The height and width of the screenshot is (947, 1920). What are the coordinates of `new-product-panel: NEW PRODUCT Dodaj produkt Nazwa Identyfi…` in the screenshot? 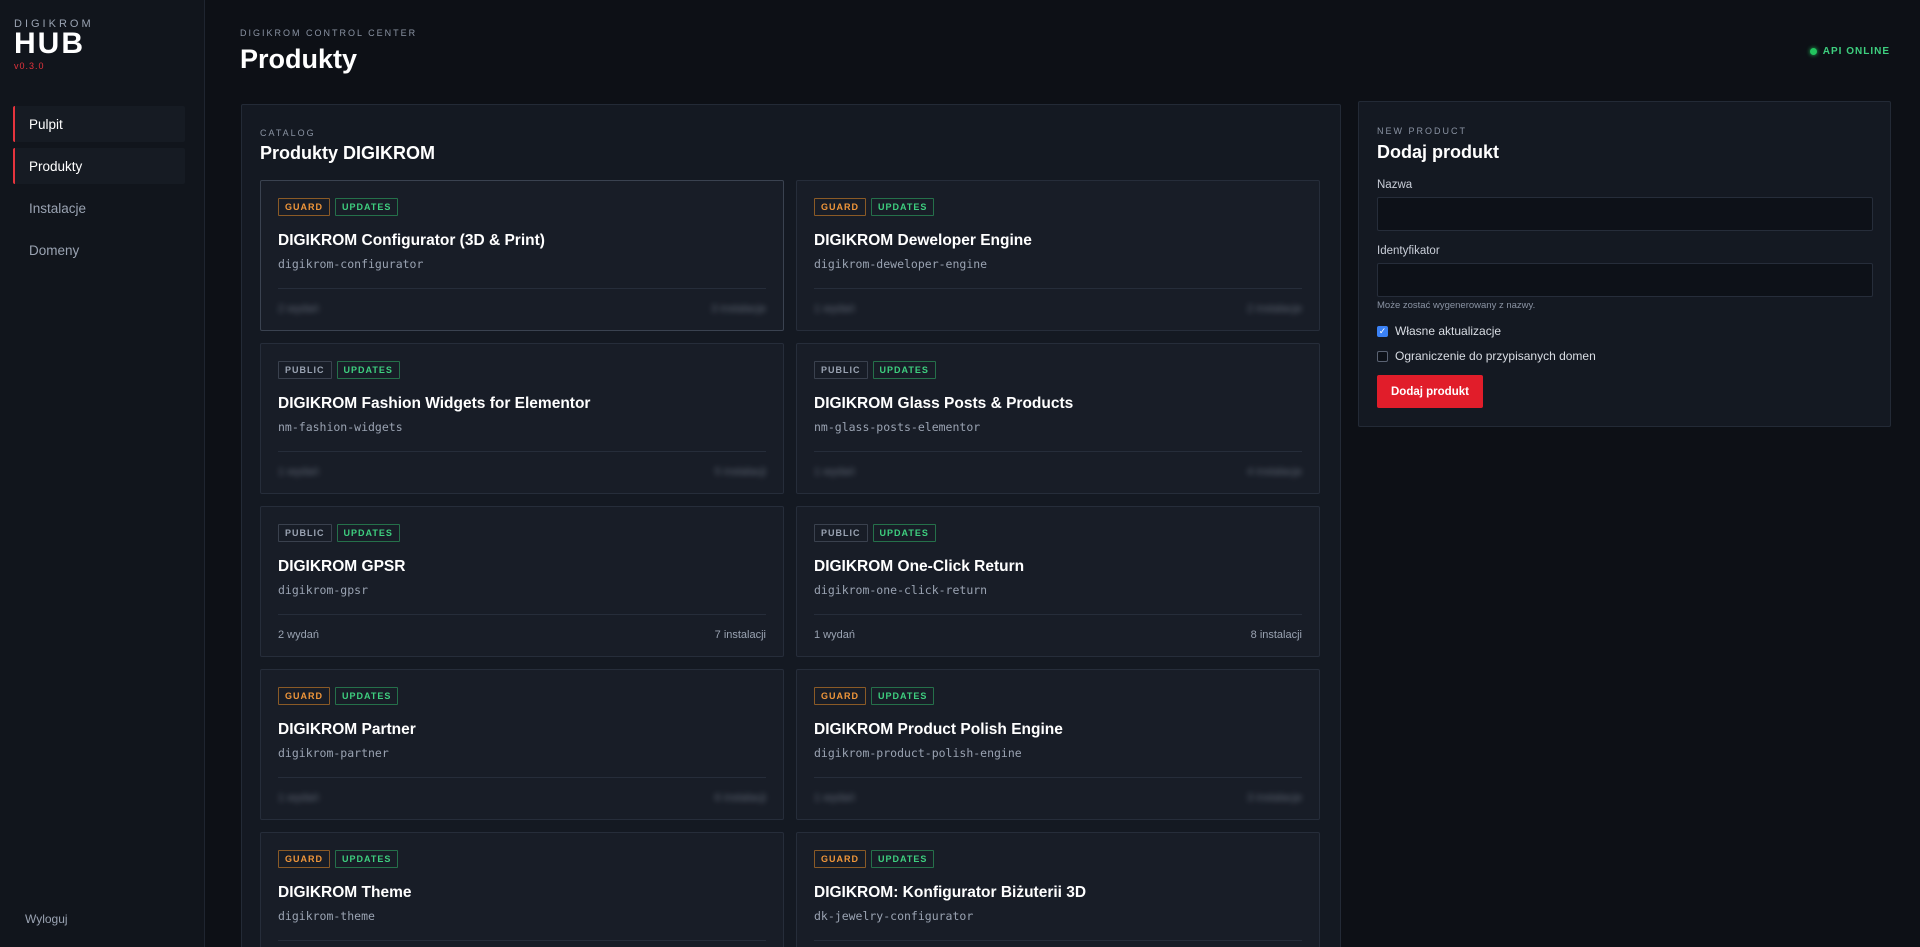 It's located at (1624, 264).